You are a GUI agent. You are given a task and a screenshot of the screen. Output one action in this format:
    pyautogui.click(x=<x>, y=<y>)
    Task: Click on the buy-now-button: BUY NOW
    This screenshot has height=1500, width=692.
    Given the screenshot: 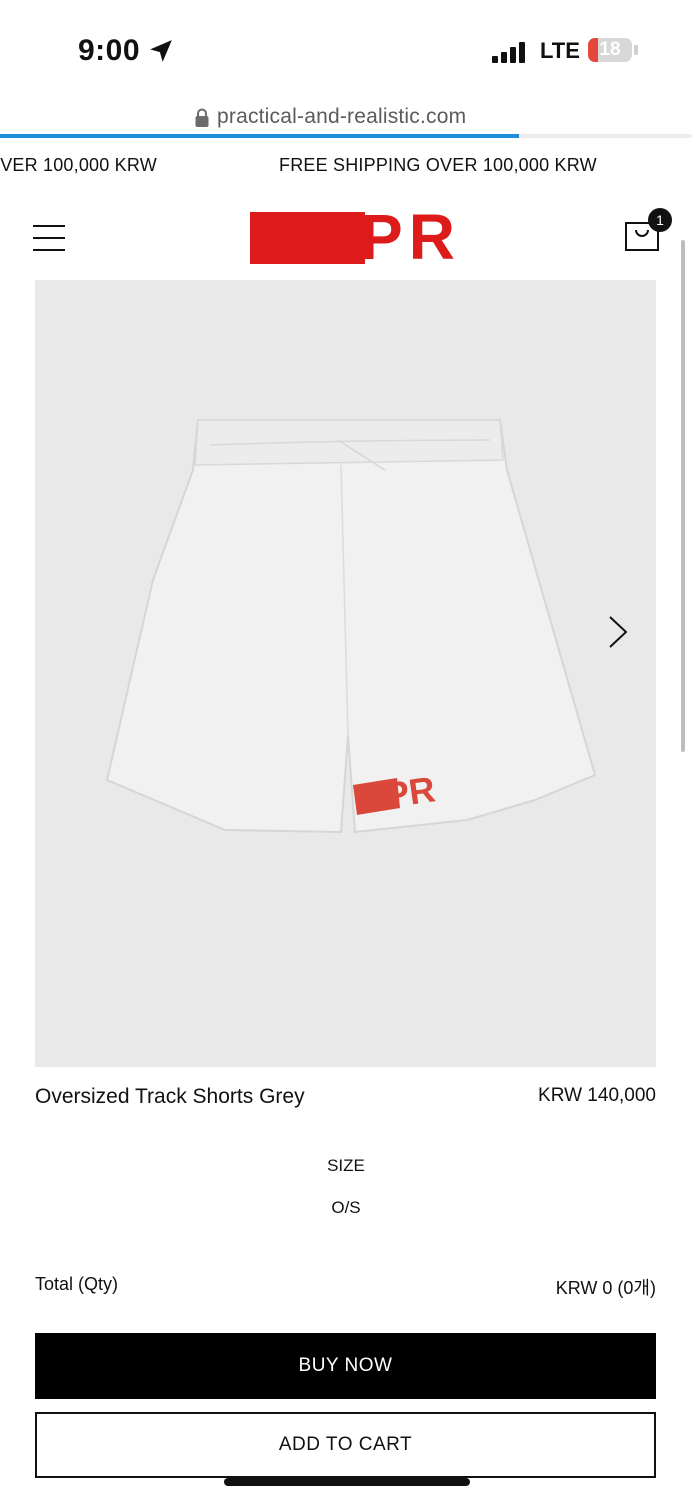 What is the action you would take?
    pyautogui.click(x=345, y=1366)
    